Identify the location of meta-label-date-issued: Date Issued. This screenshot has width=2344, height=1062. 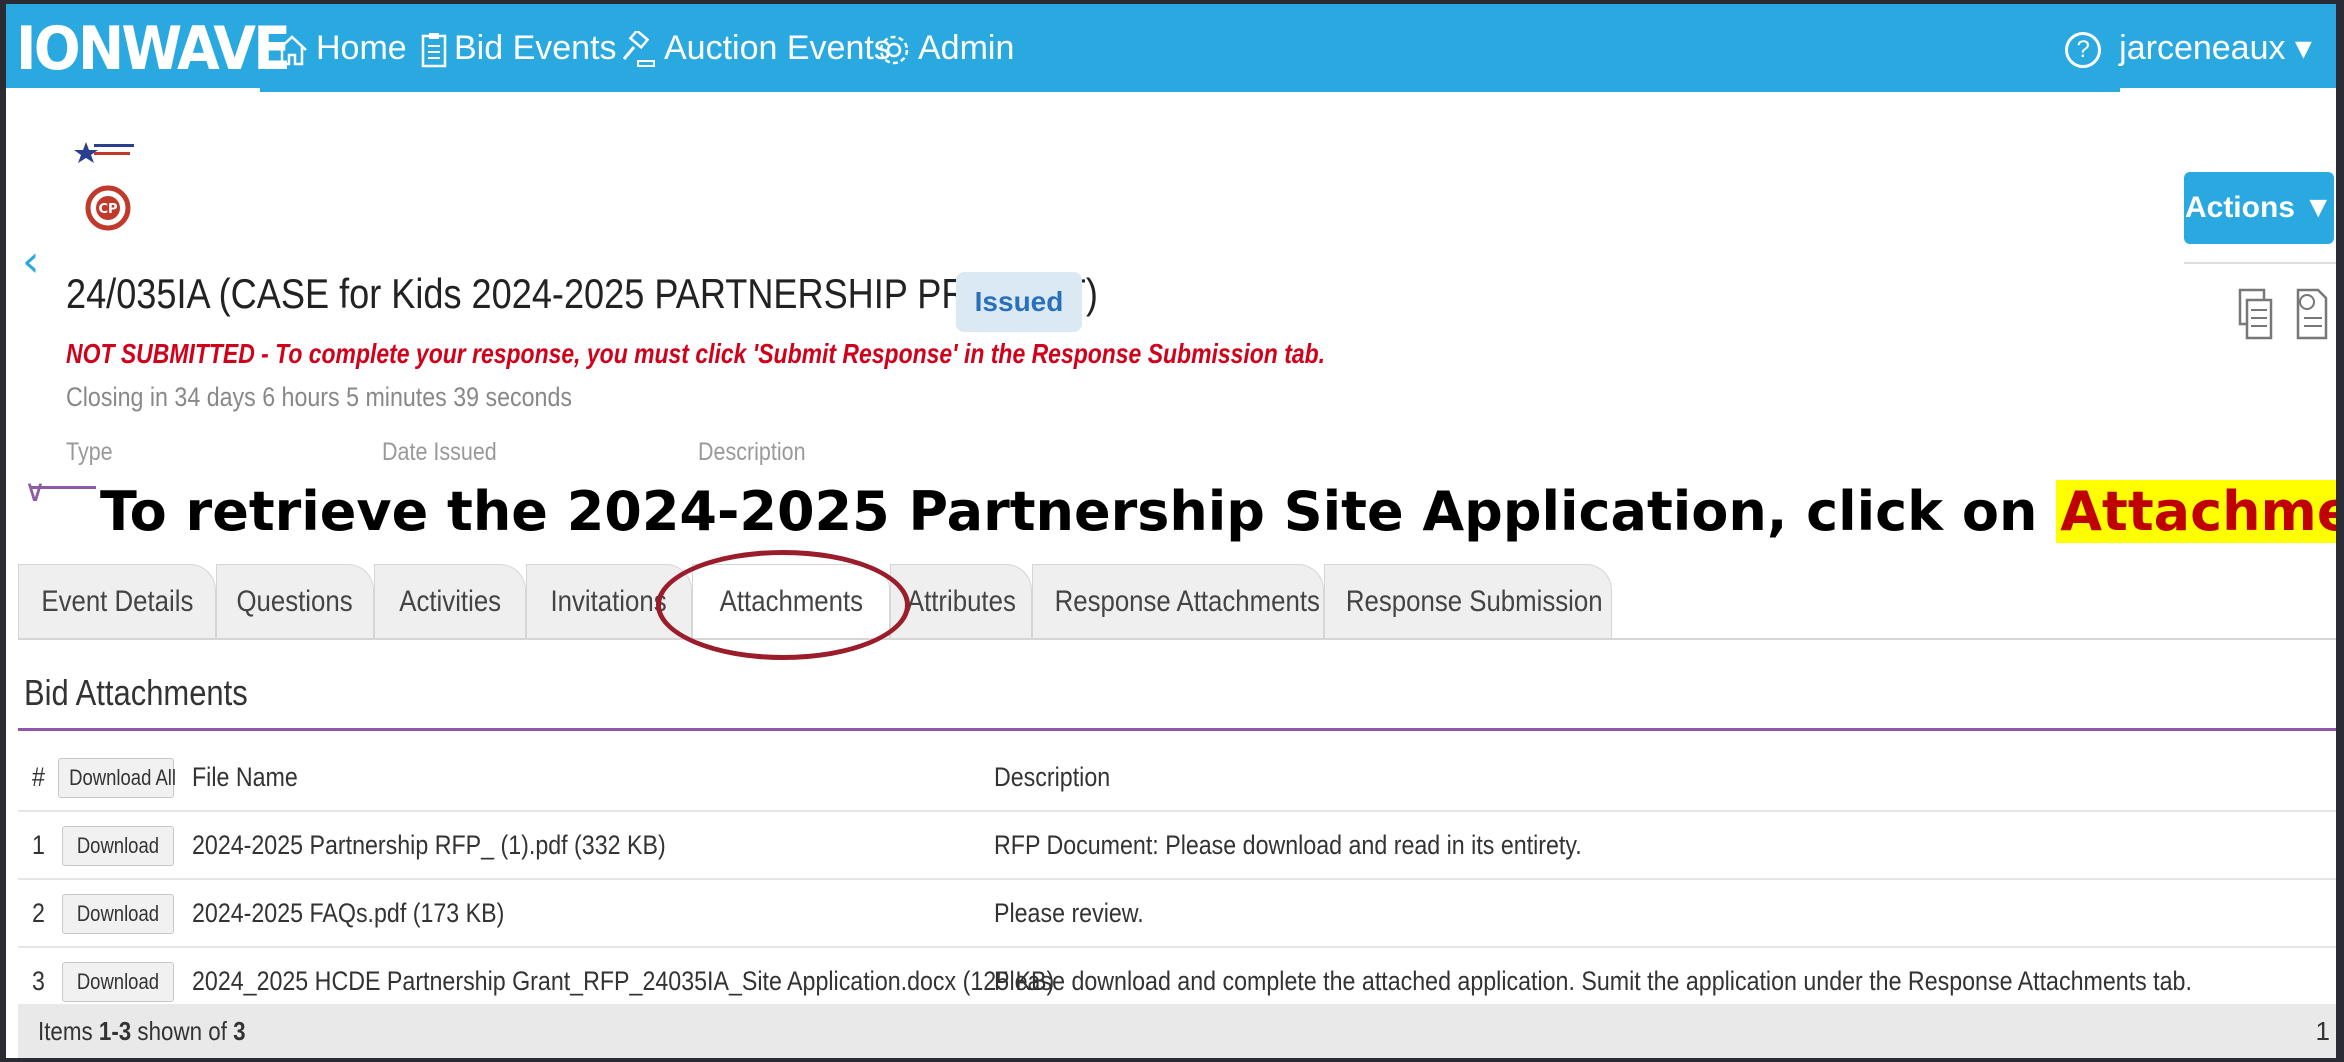
(439, 452).